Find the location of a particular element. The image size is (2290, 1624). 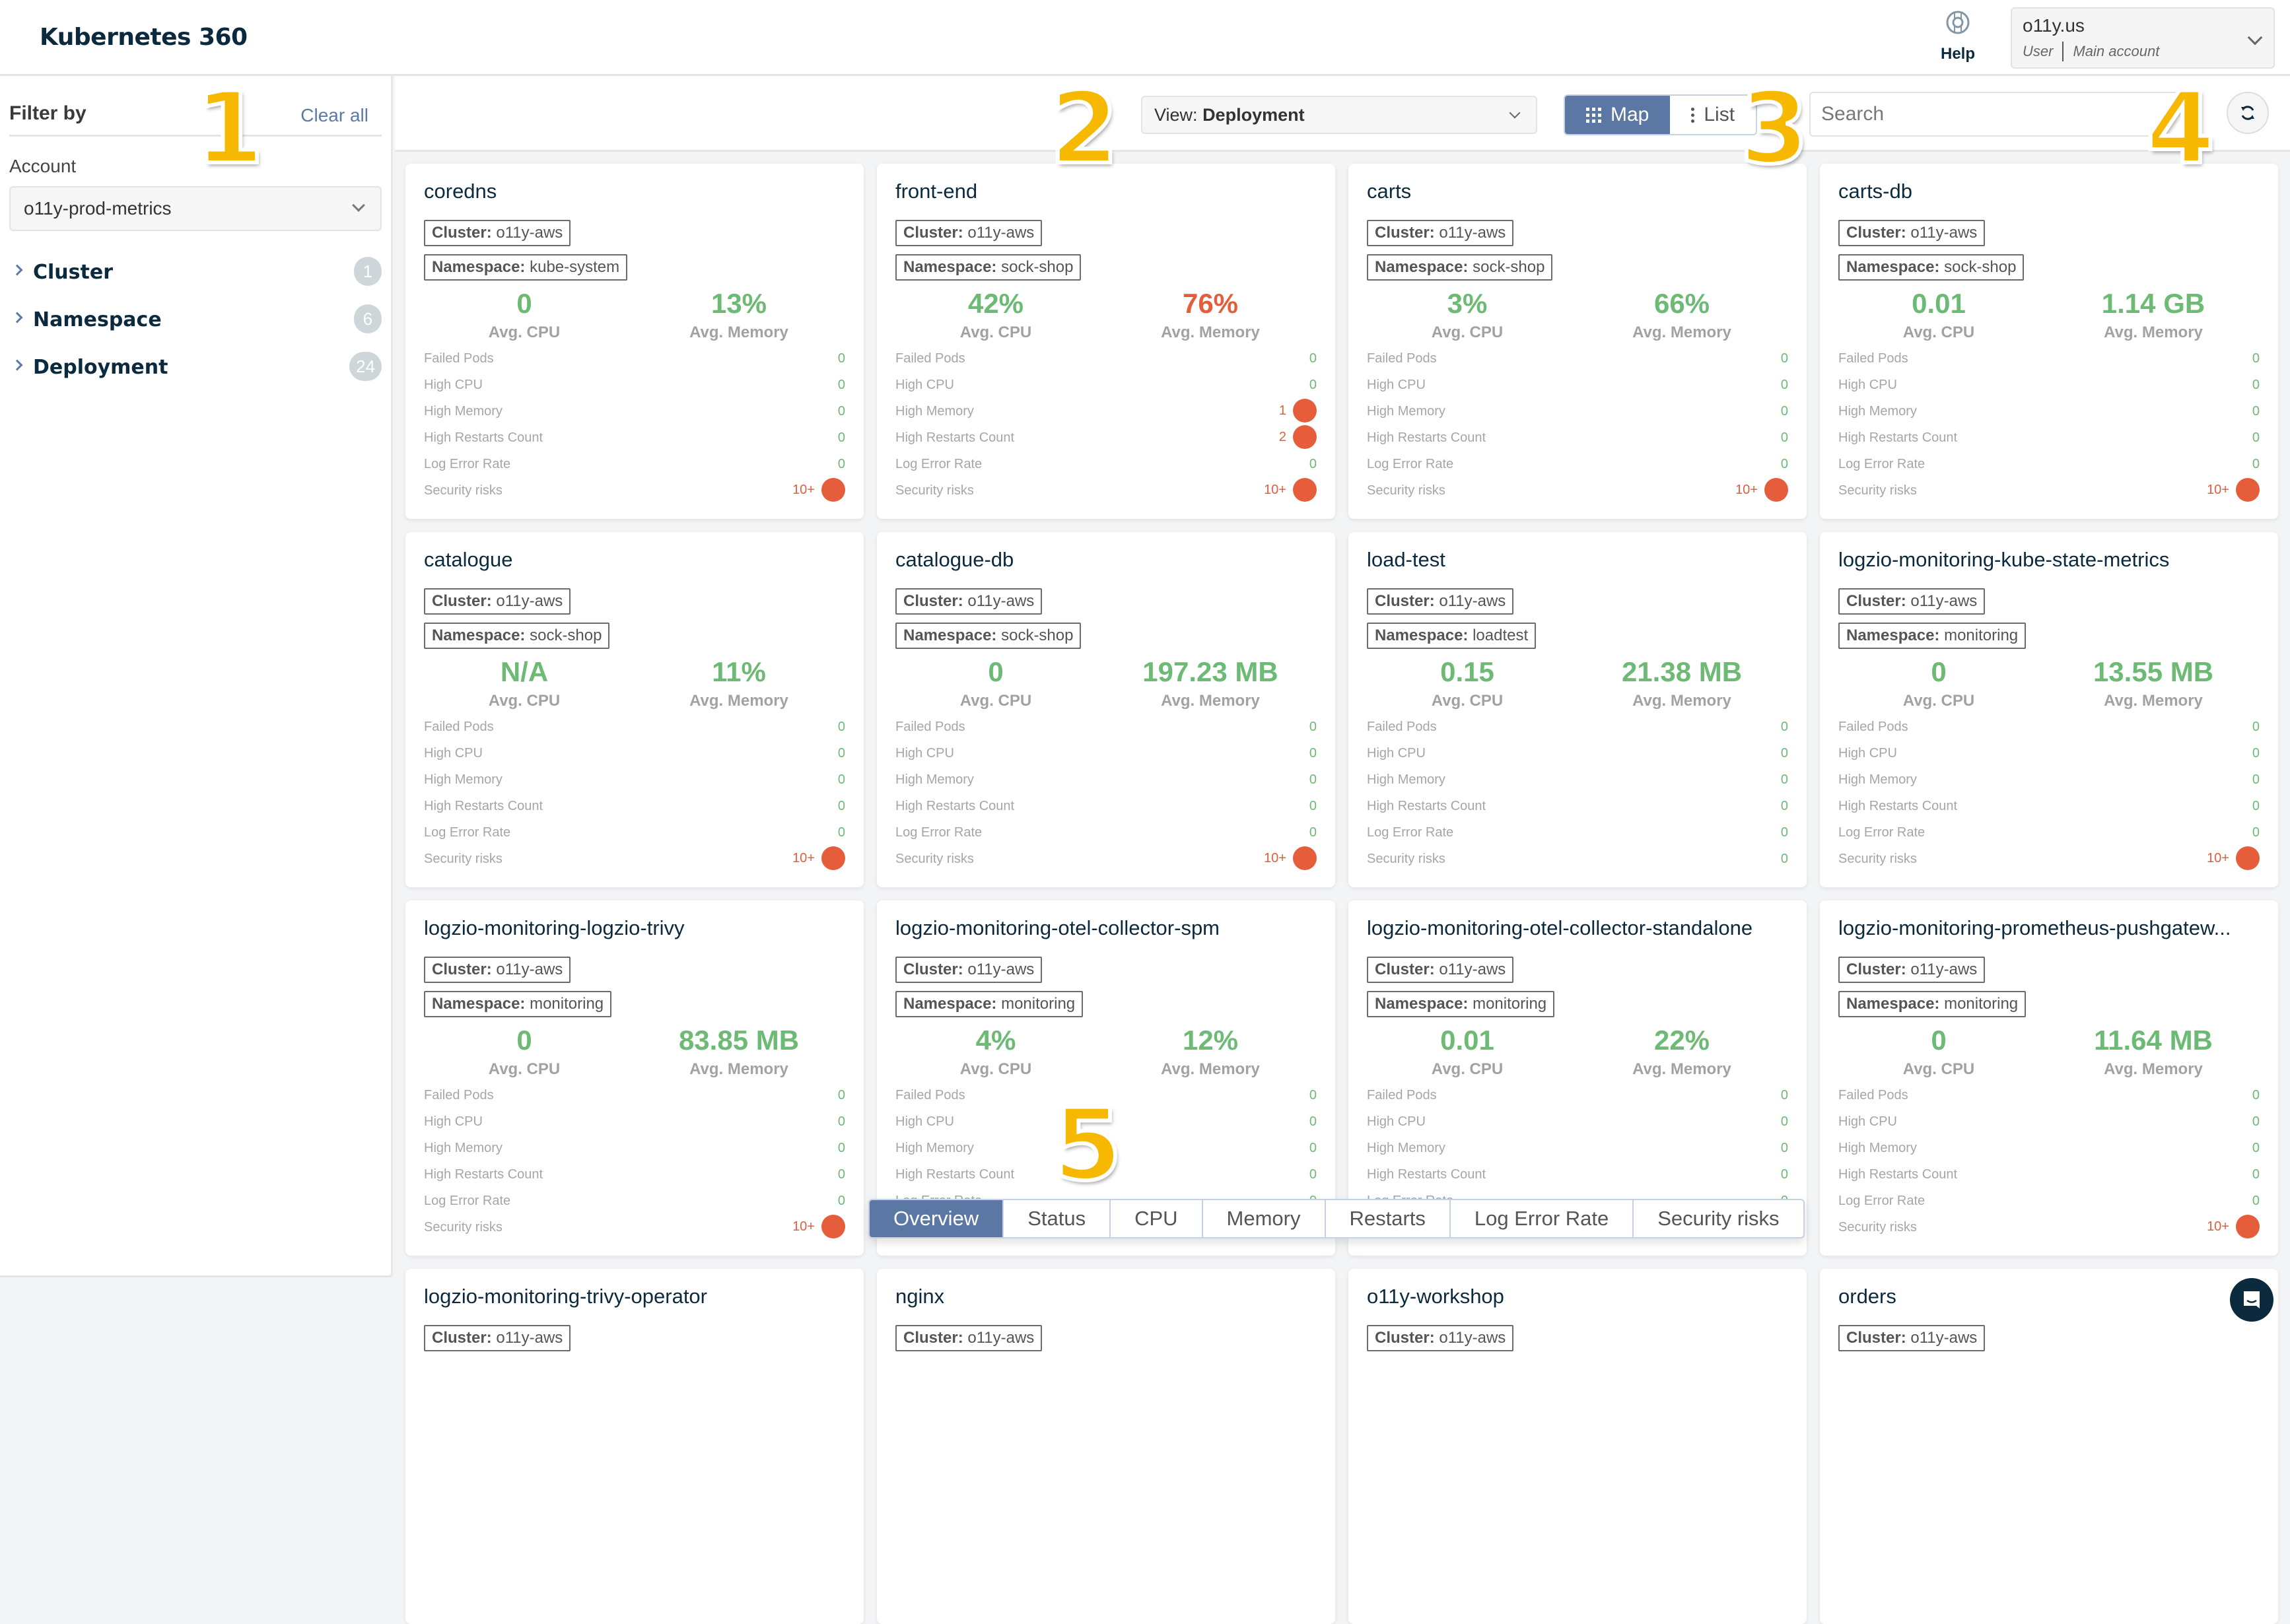

tab-status: Status is located at coordinates (1057, 1218).